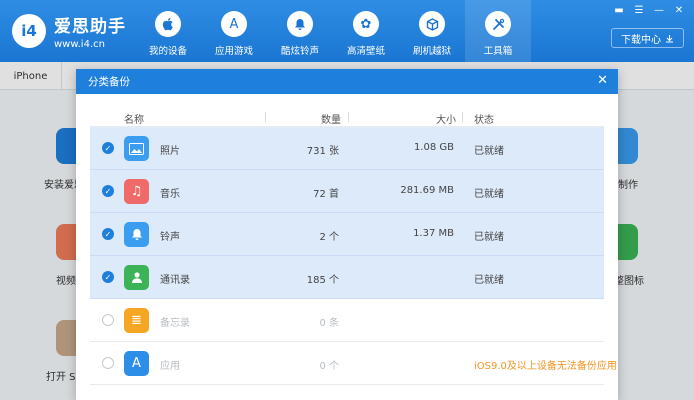 Image resolution: width=694 pixels, height=400 pixels. I want to click on row-size: 281.69 MB, so click(427, 190).